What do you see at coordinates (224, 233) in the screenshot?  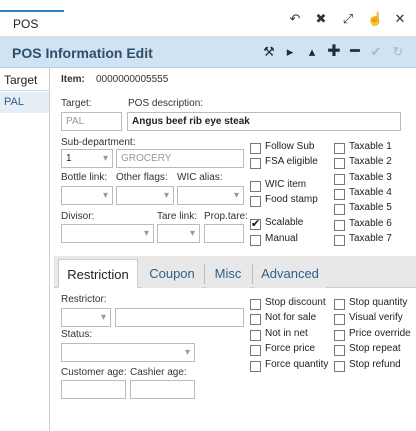 I see `prop-tare-field` at bounding box center [224, 233].